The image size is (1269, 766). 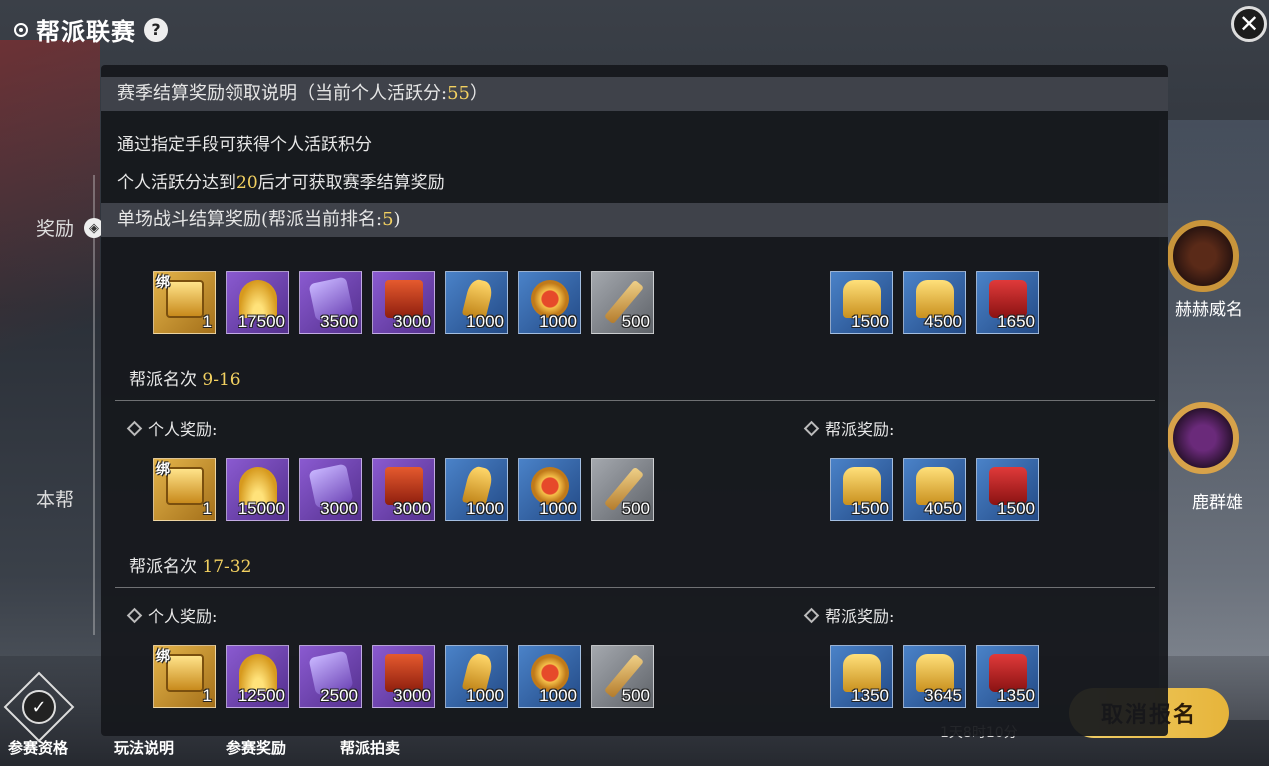 I want to click on season-header: 赛季结算奖励领取说明（当前个人活跃分:55）, so click(x=634, y=94).